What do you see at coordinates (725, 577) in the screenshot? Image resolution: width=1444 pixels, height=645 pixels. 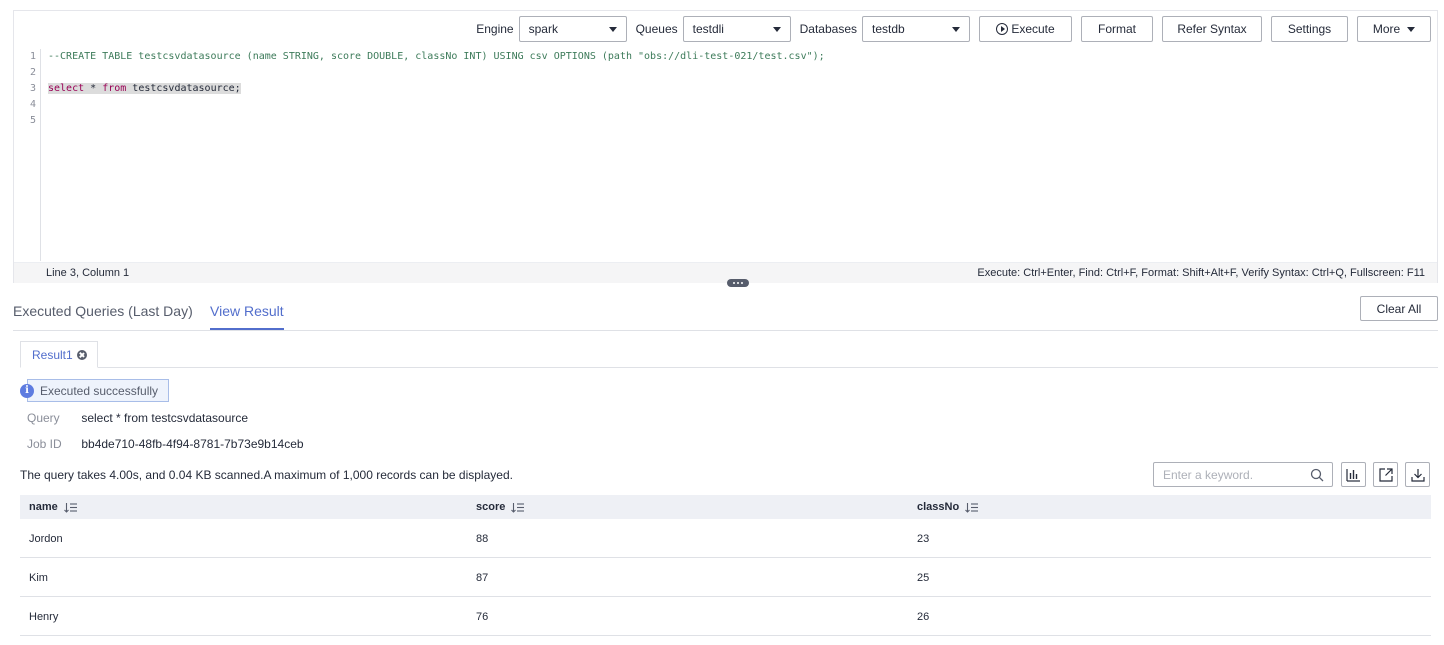 I see `table-row: Kim 87 25` at bounding box center [725, 577].